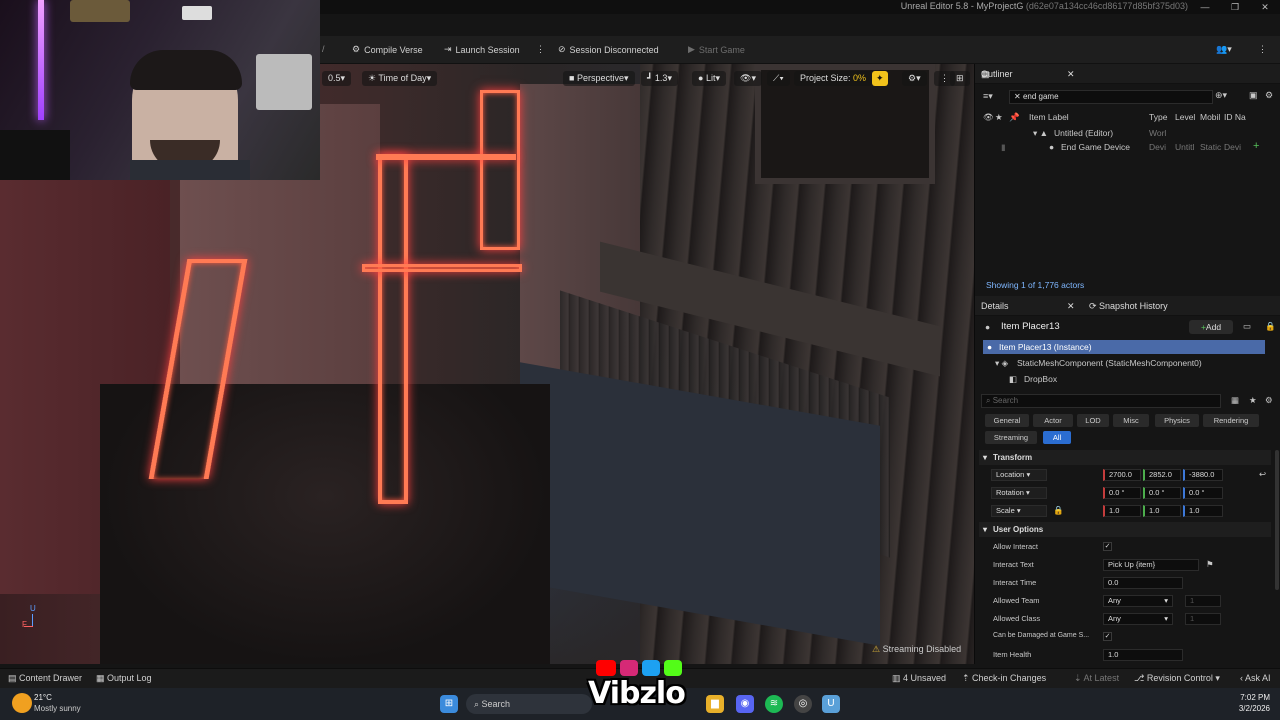 The height and width of the screenshot is (720, 1280). I want to click on transform-section: ▾ Transform, so click(1125, 457).